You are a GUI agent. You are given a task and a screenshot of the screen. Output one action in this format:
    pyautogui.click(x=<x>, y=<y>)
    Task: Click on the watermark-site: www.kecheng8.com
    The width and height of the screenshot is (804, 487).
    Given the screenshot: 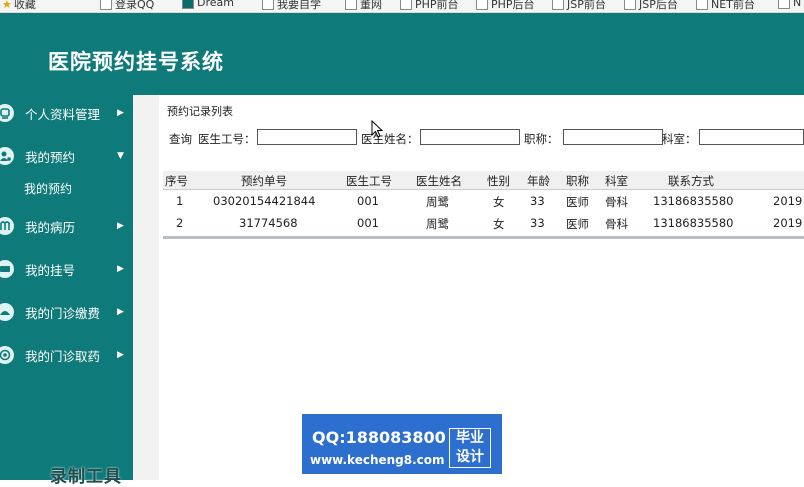 What is the action you would take?
    pyautogui.click(x=377, y=460)
    